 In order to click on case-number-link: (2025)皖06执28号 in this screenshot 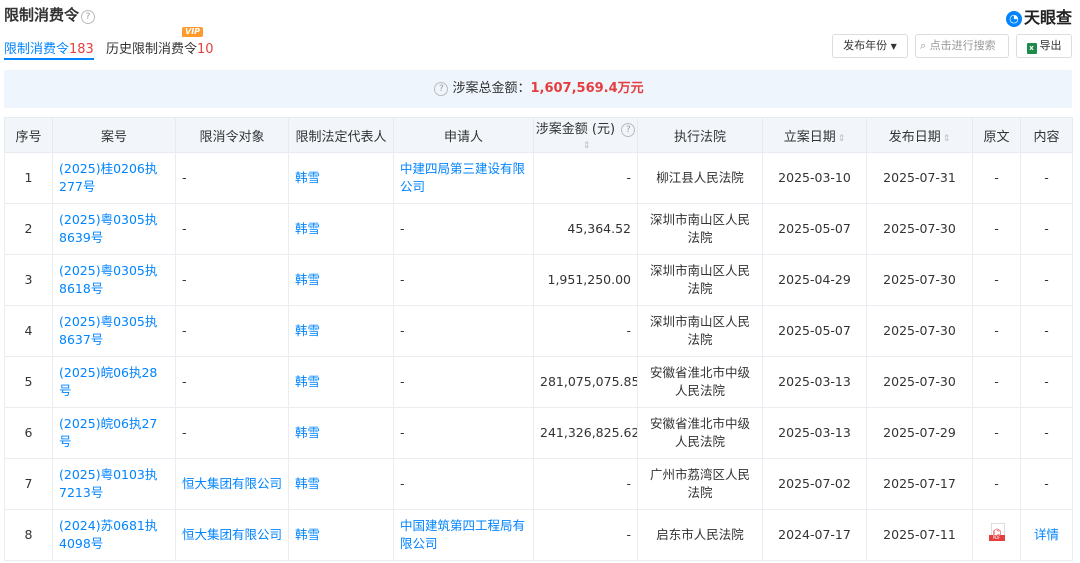, I will do `click(114, 382)`.